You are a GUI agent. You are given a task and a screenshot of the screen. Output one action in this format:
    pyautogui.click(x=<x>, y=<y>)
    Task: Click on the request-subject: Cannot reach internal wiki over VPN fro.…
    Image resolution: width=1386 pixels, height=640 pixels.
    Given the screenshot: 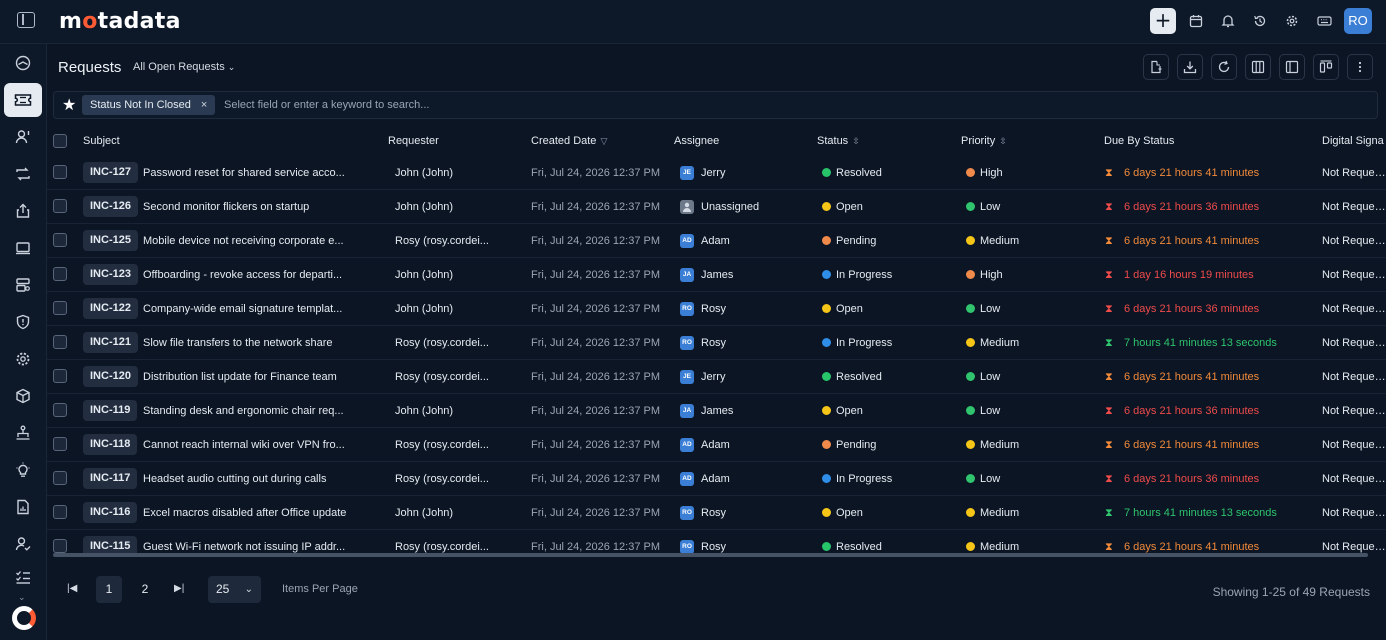 What is the action you would take?
    pyautogui.click(x=250, y=445)
    